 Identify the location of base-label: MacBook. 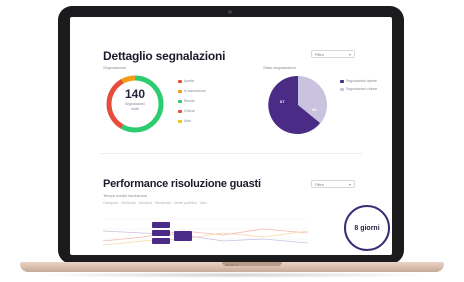
(232, 265).